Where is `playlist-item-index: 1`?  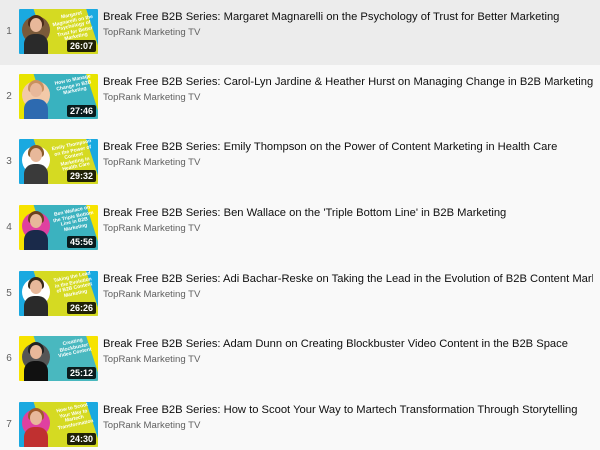 playlist-item-index: 1 is located at coordinates (9, 31).